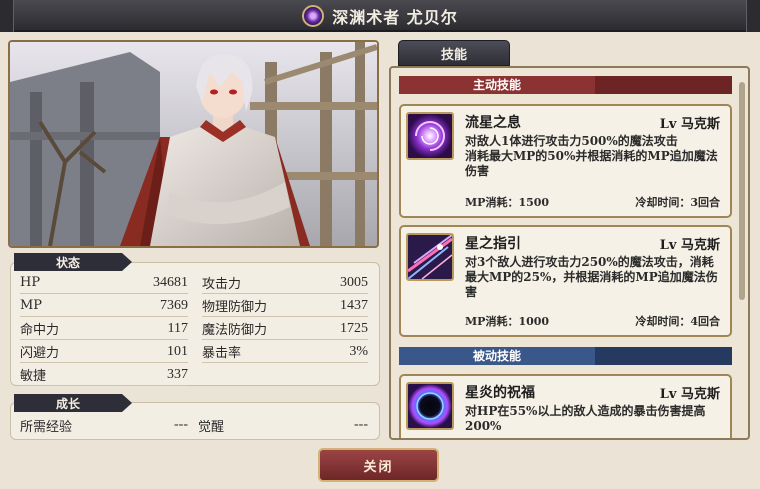 Image resolution: width=760 pixels, height=489 pixels. I want to click on stat-row-attack: 攻击力 3005, so click(285, 283).